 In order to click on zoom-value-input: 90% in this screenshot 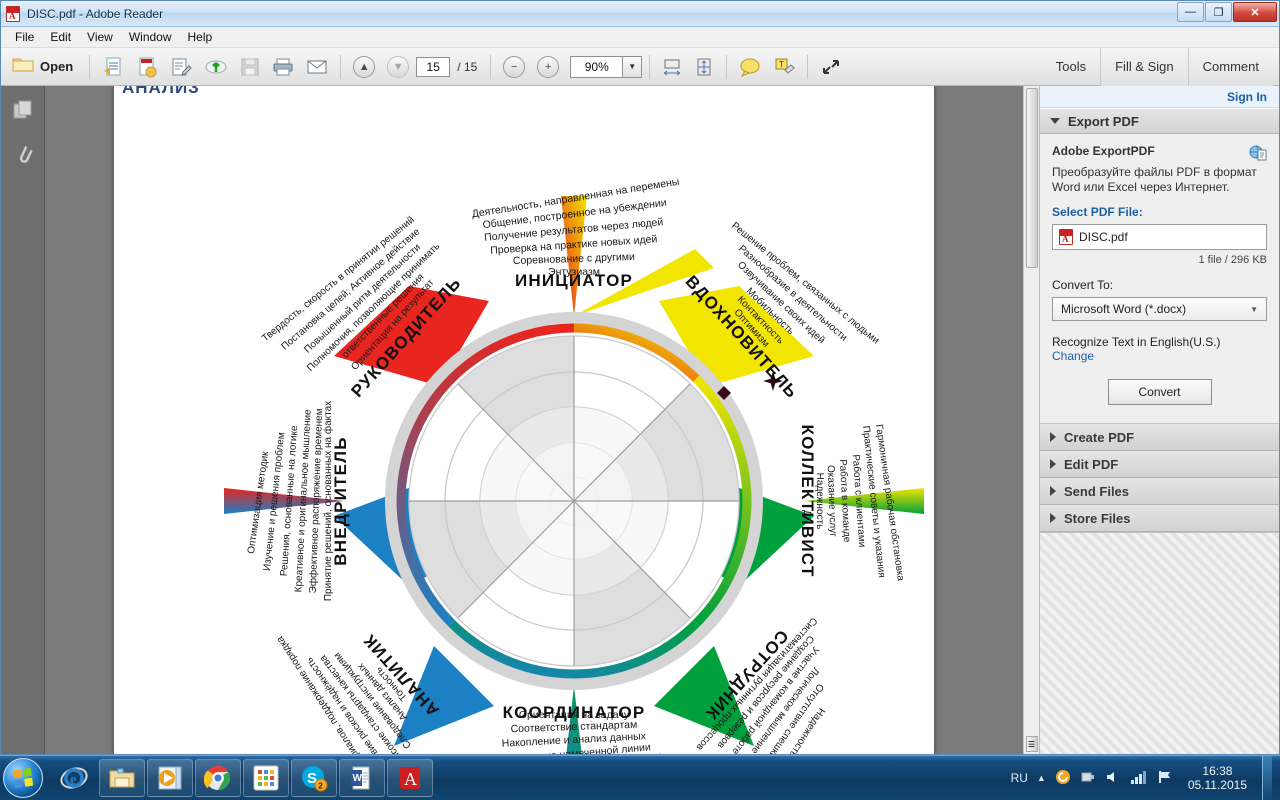, I will do `click(596, 66)`.